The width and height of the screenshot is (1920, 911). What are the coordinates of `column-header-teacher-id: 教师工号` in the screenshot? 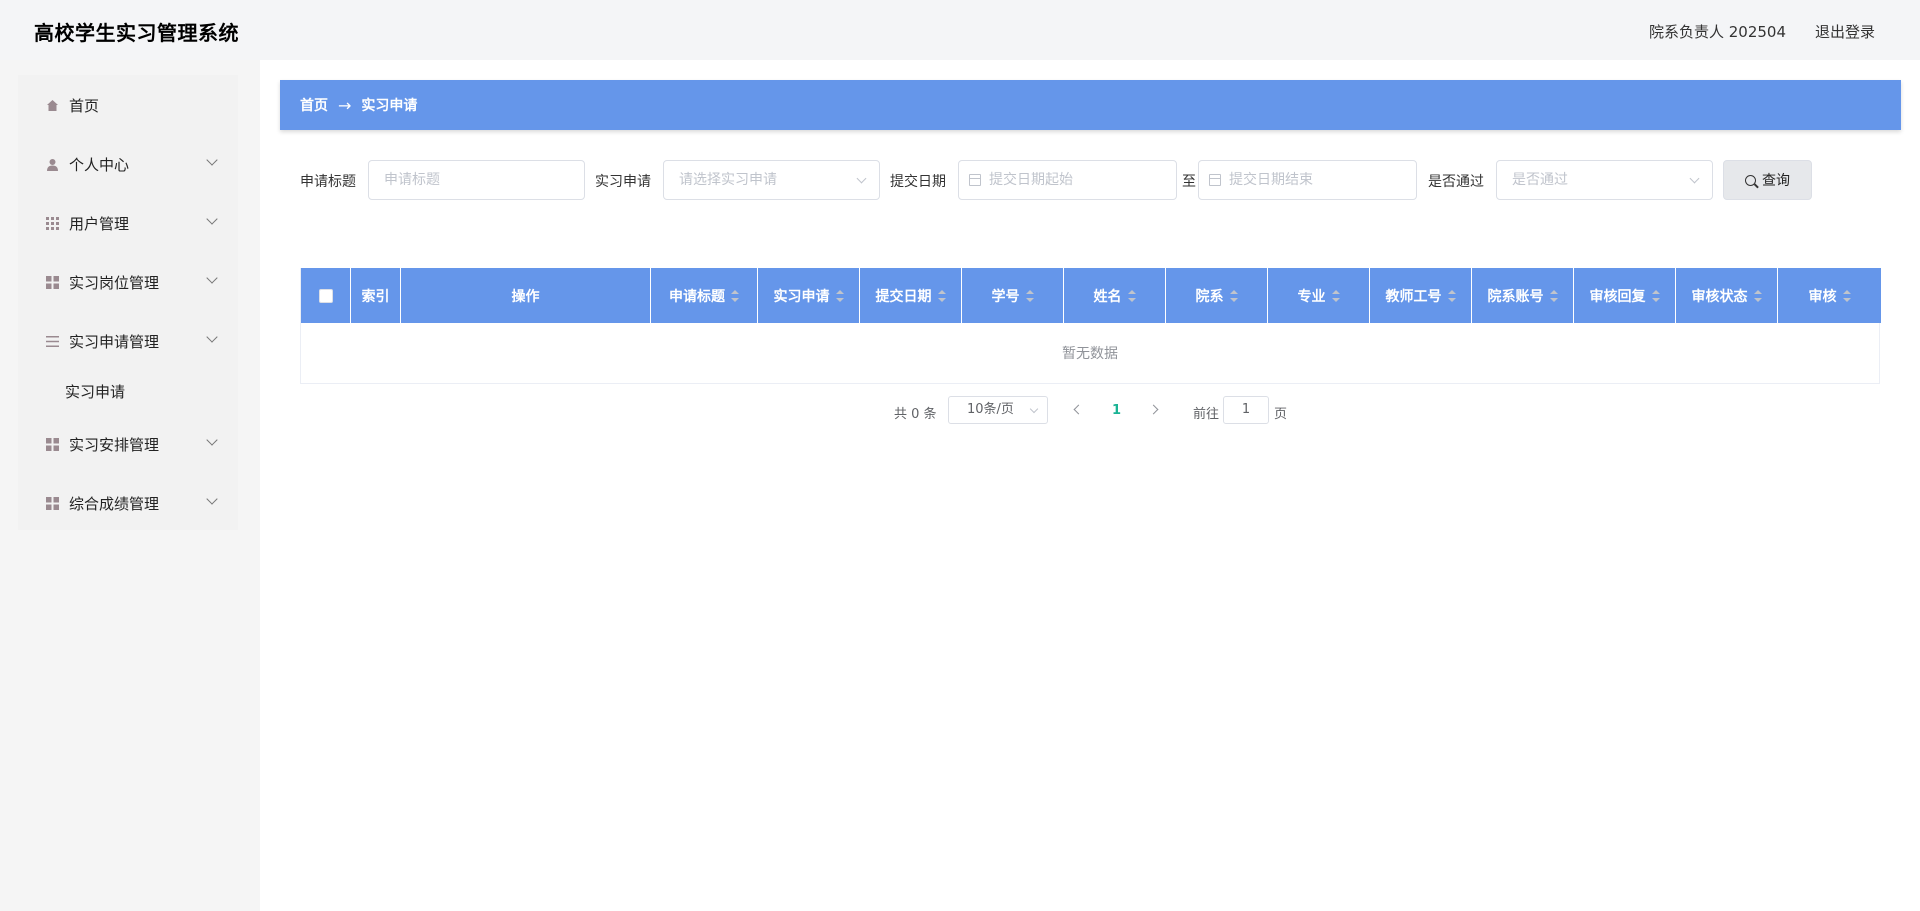 It's located at (1421, 295).